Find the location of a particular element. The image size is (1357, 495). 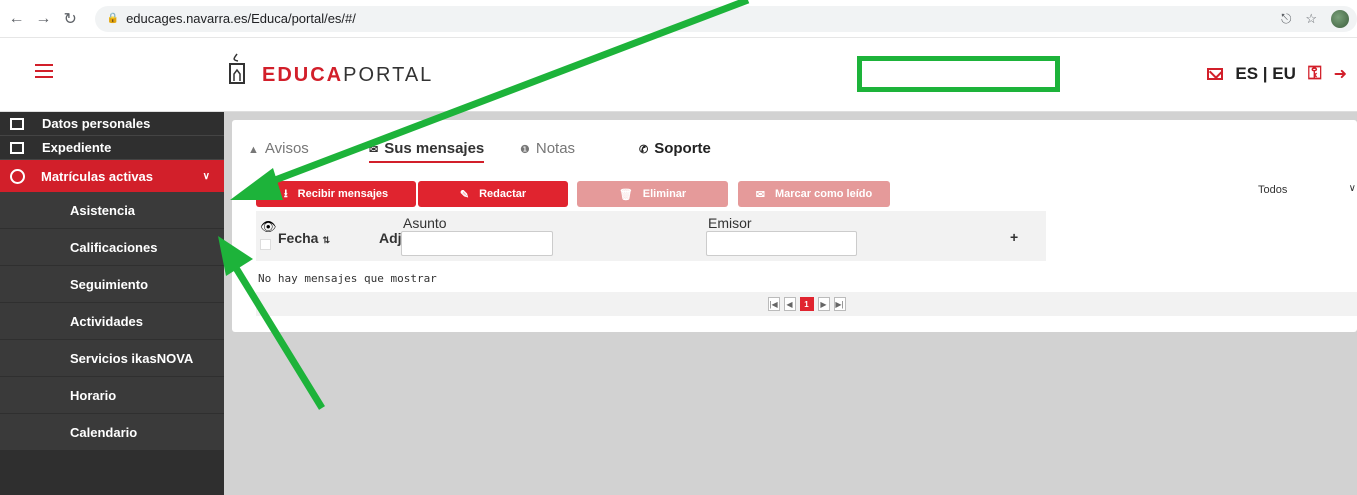

select-all-checkbox is located at coordinates (265, 244).